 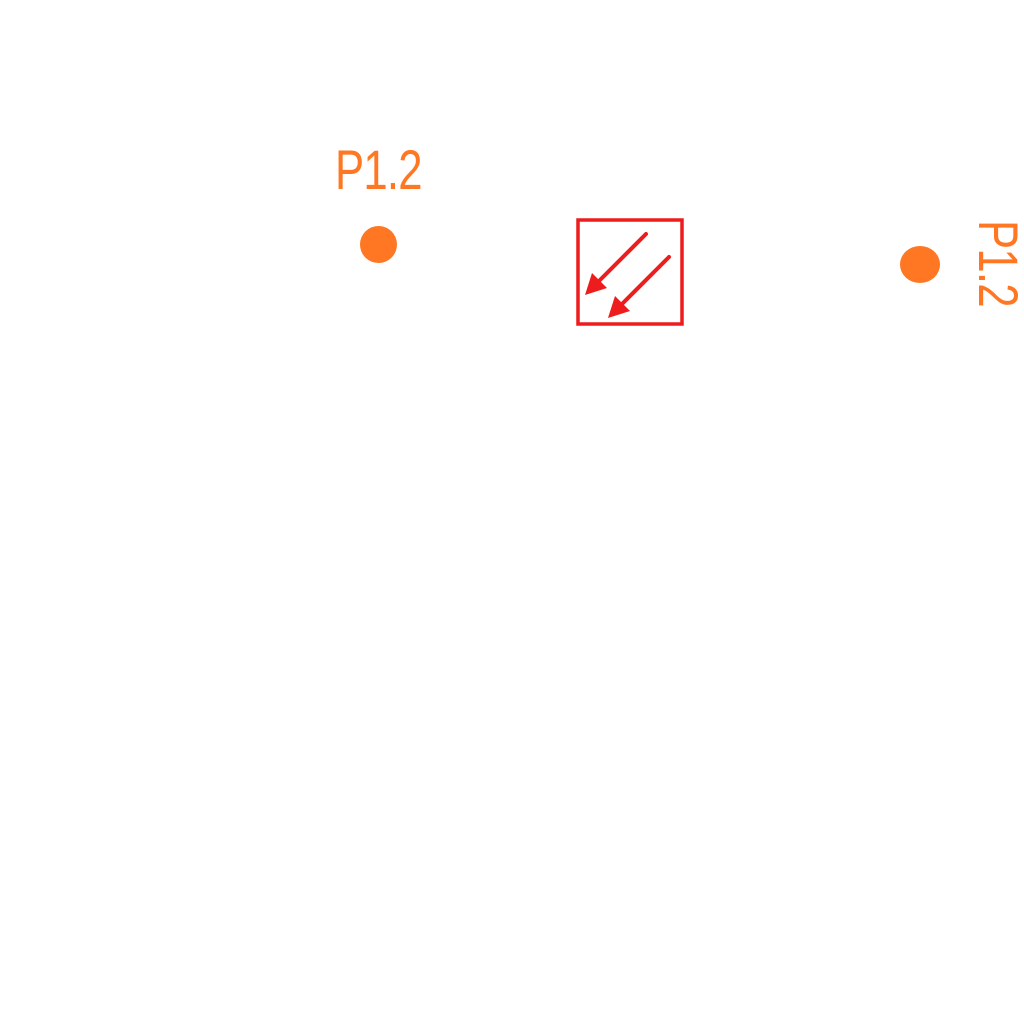 I want to click on pin-label-left: P1.2, so click(x=379, y=169).